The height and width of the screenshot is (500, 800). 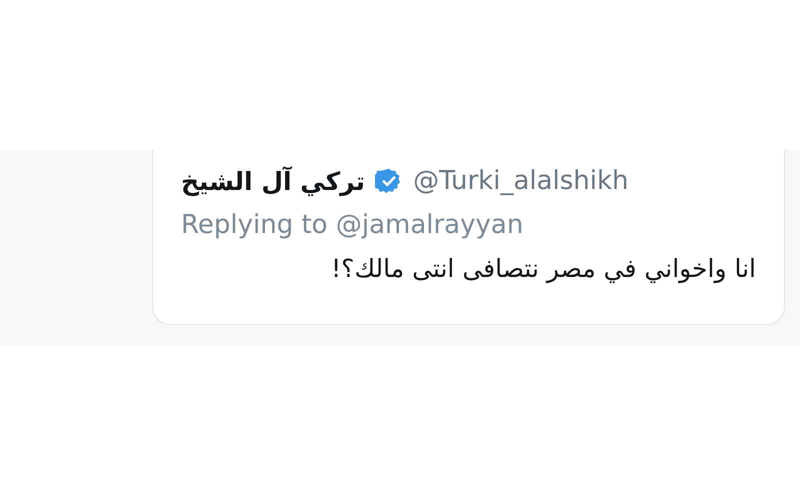 I want to click on display-name: تركي آل الشيخ, so click(x=273, y=181).